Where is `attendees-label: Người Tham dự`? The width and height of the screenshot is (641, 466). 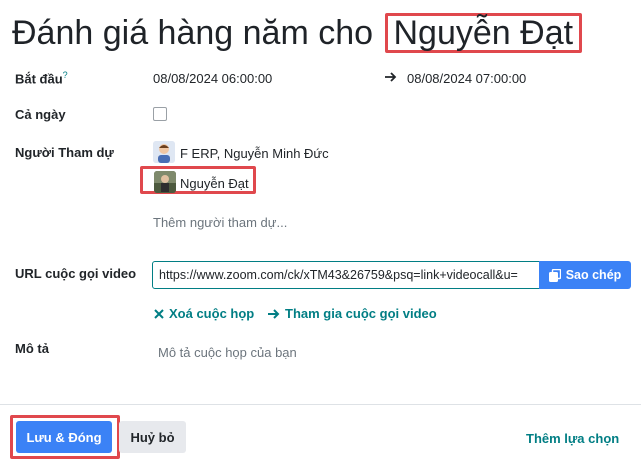
attendees-label: Người Tham dự is located at coordinates (64, 152).